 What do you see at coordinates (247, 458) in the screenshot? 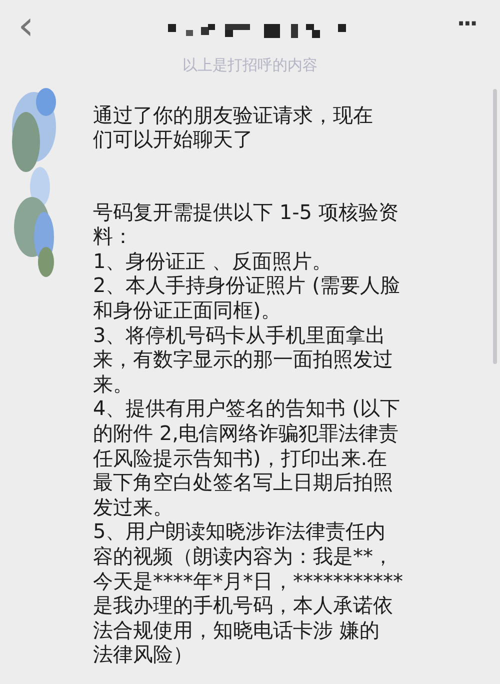
I see `message-text: 4、提供有用户签名的告知书 (以下 的附件 2,电信网络诈骗犯罪法律责 任风险提示告知书)，打印出来.在 最下角空白处签名写上日期后拍照 发过来。` at bounding box center [247, 458].